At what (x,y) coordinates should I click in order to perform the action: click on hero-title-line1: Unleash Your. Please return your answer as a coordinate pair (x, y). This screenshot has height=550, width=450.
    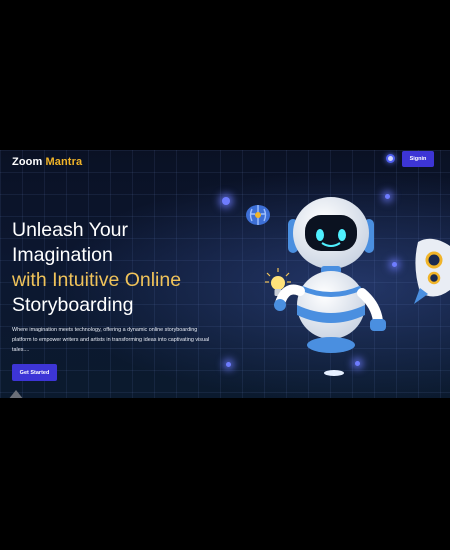
    Looking at the image, I should click on (70, 230).